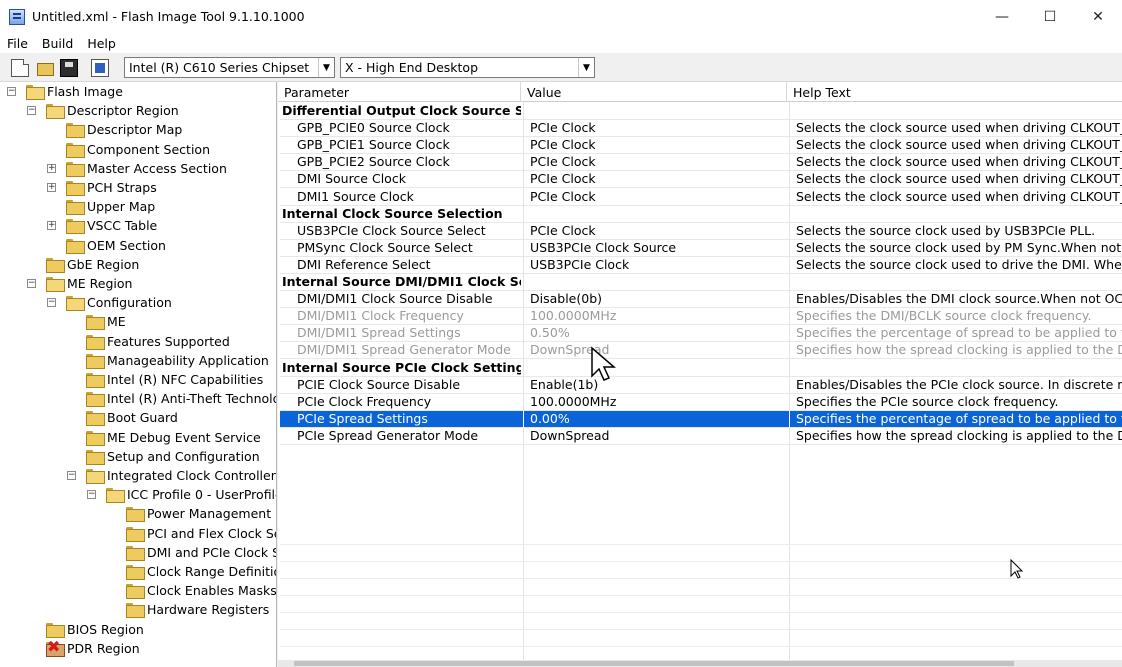 Image resolution: width=1122 pixels, height=667 pixels. Describe the element at coordinates (103, 110) in the screenshot. I see `tree-item: − Descriptor Region` at that location.